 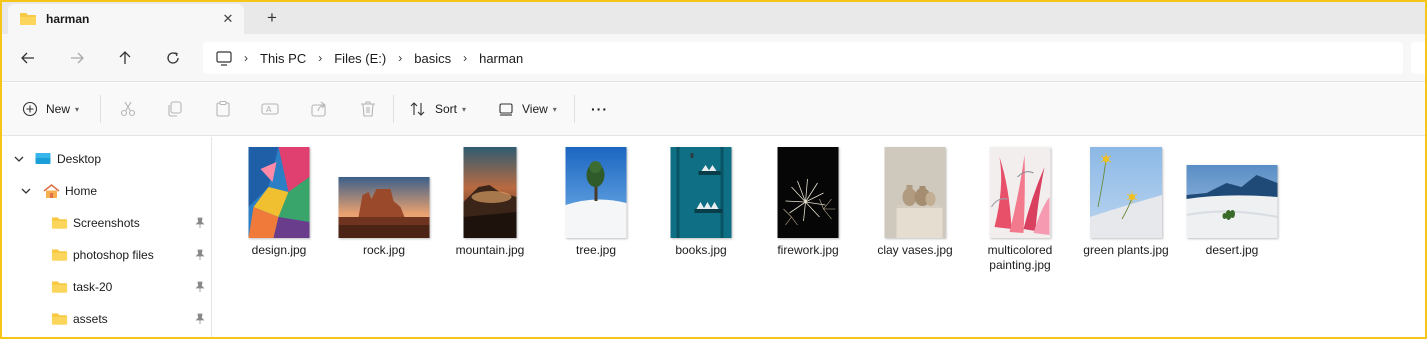 I want to click on file-name: multicolored painting.jpg, so click(x=1020, y=257).